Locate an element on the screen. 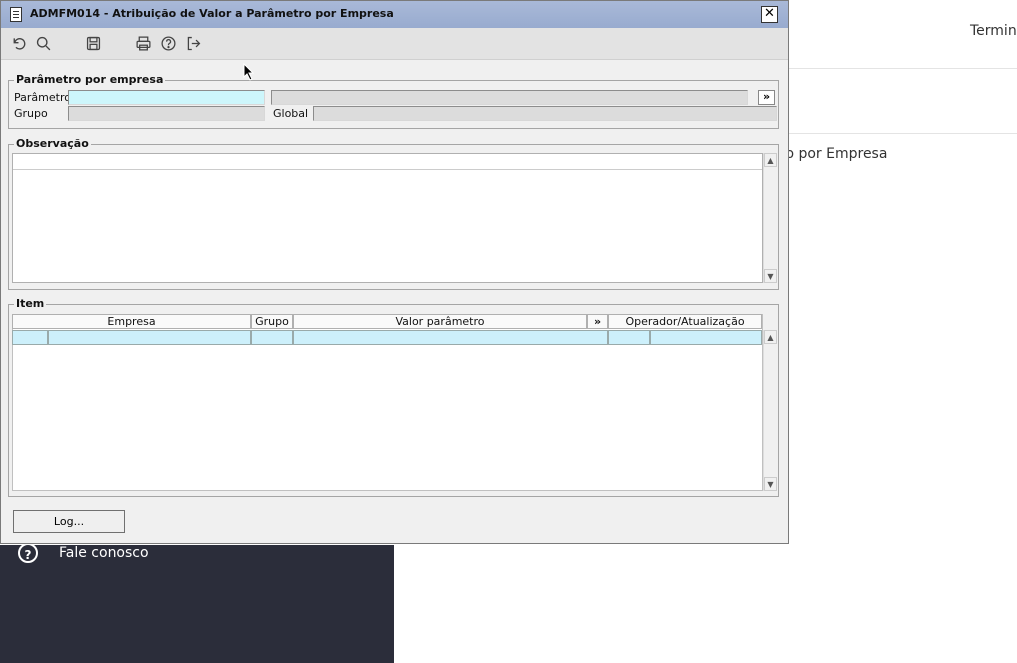 The height and width of the screenshot is (663, 1017). mouse-cursor-icon is located at coordinates (249, 72).